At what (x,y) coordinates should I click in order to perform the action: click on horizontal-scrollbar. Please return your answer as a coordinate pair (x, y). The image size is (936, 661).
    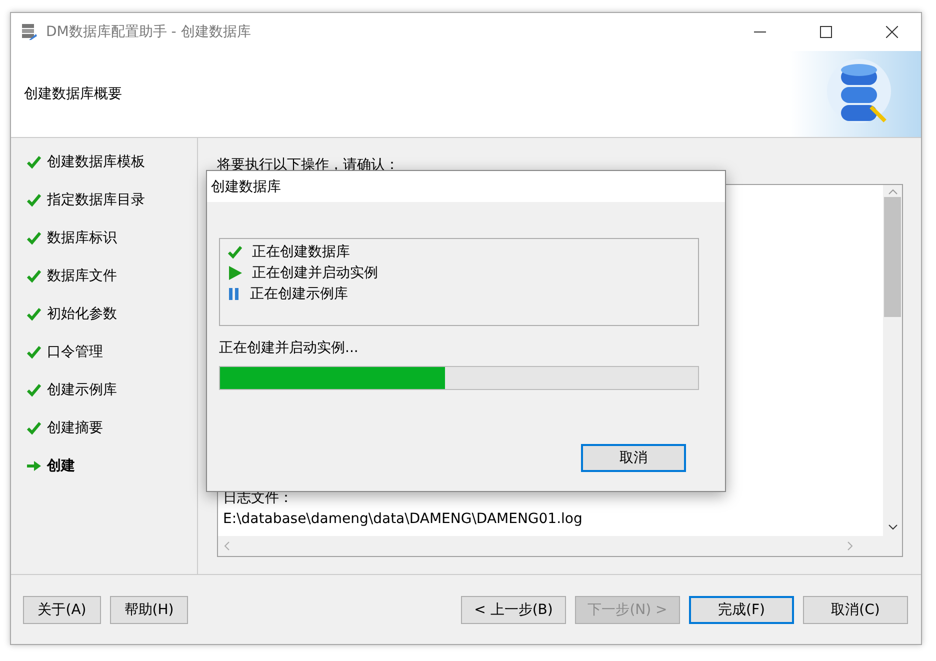
    Looking at the image, I should click on (550, 546).